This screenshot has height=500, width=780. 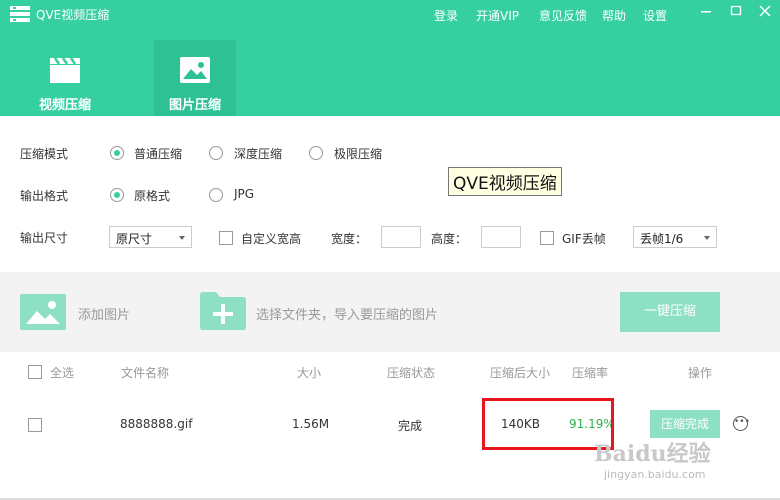 I want to click on height-input, so click(x=501, y=237).